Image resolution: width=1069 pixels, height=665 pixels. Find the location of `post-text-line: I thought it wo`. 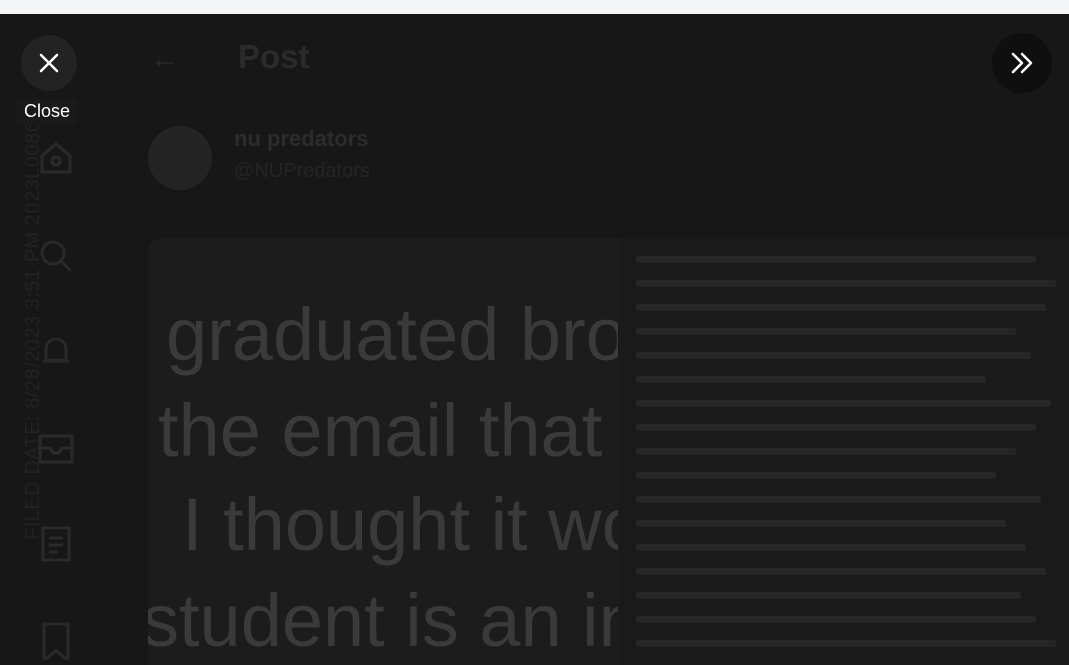

post-text-line: I thought it wo is located at coordinates (400, 524).